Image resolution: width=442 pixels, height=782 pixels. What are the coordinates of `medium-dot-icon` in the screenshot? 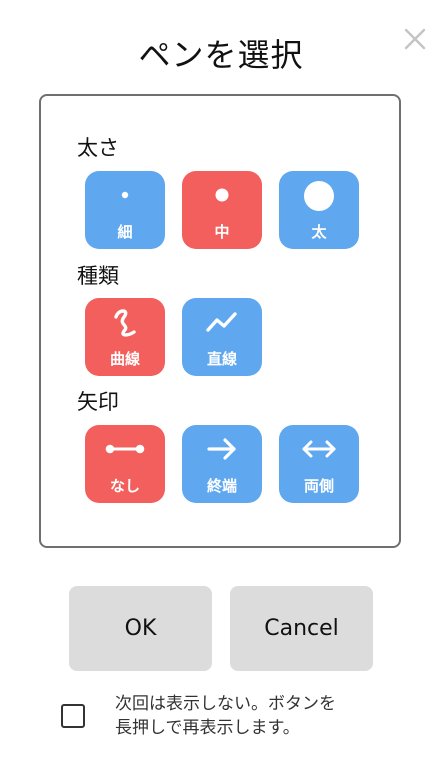 It's located at (222, 195).